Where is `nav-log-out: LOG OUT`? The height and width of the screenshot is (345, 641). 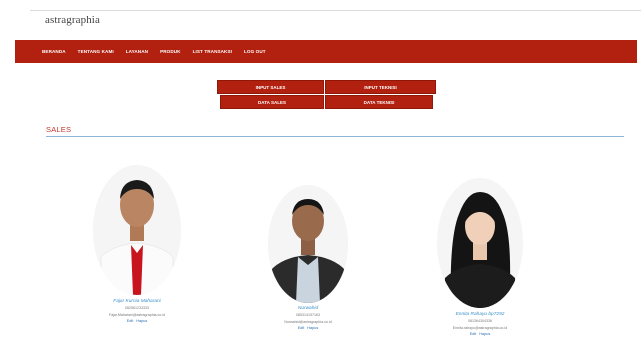
nav-log-out: LOG OUT is located at coordinates (255, 51).